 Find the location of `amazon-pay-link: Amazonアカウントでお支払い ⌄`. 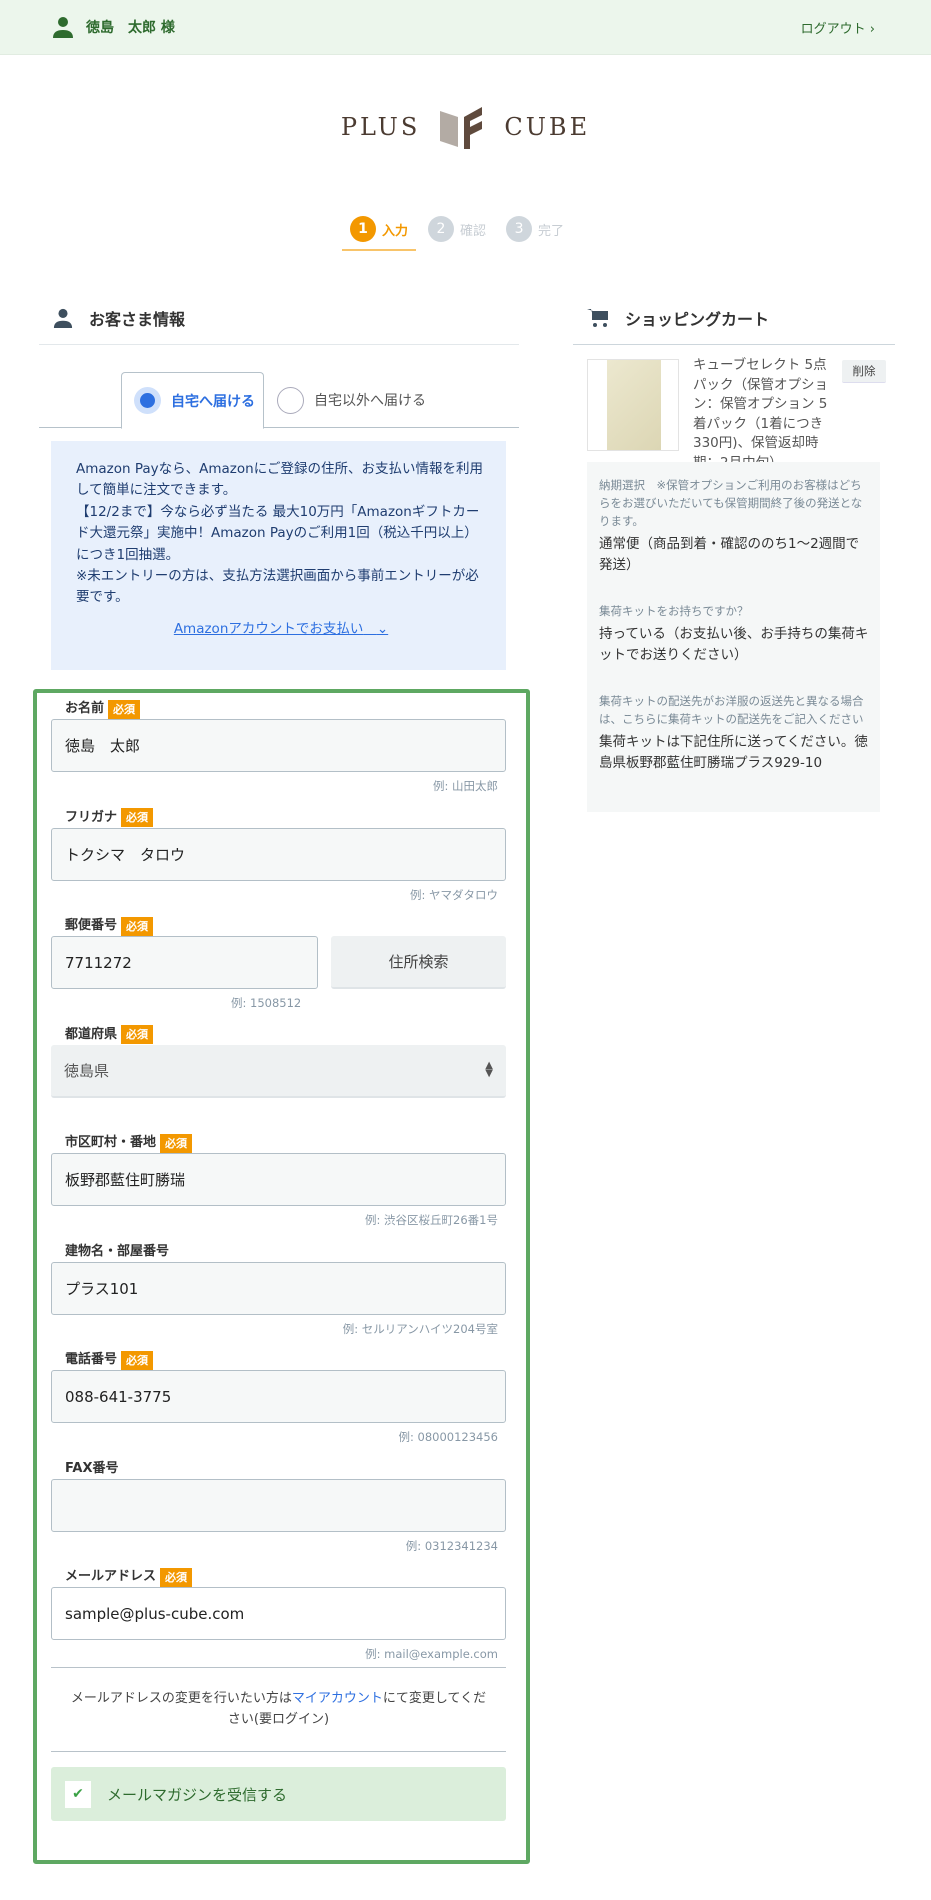

amazon-pay-link: Amazonアカウントでお支払い ⌄ is located at coordinates (281, 629).